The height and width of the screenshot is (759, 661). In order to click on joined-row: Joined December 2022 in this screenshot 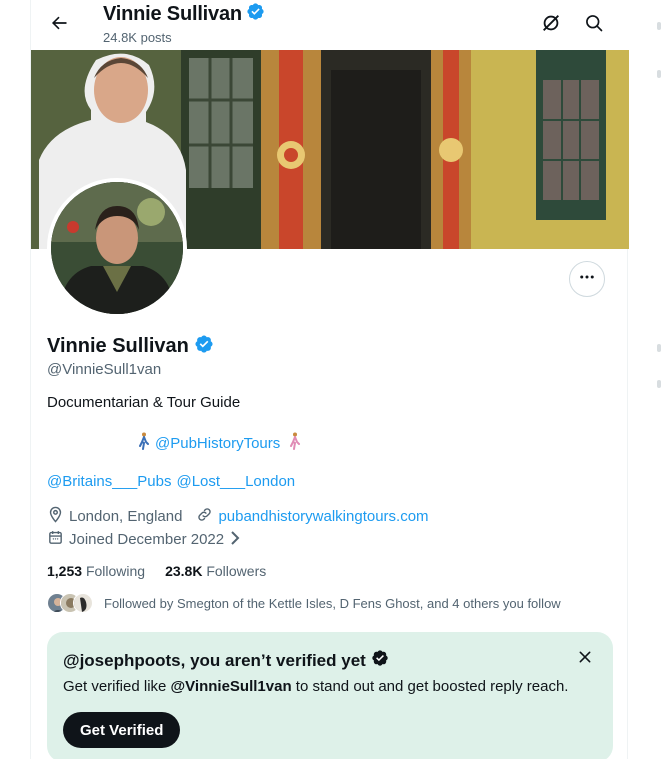, I will do `click(151, 539)`.